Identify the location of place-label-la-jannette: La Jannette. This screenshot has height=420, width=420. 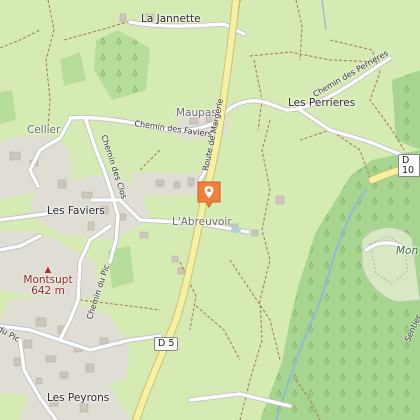
(171, 19).